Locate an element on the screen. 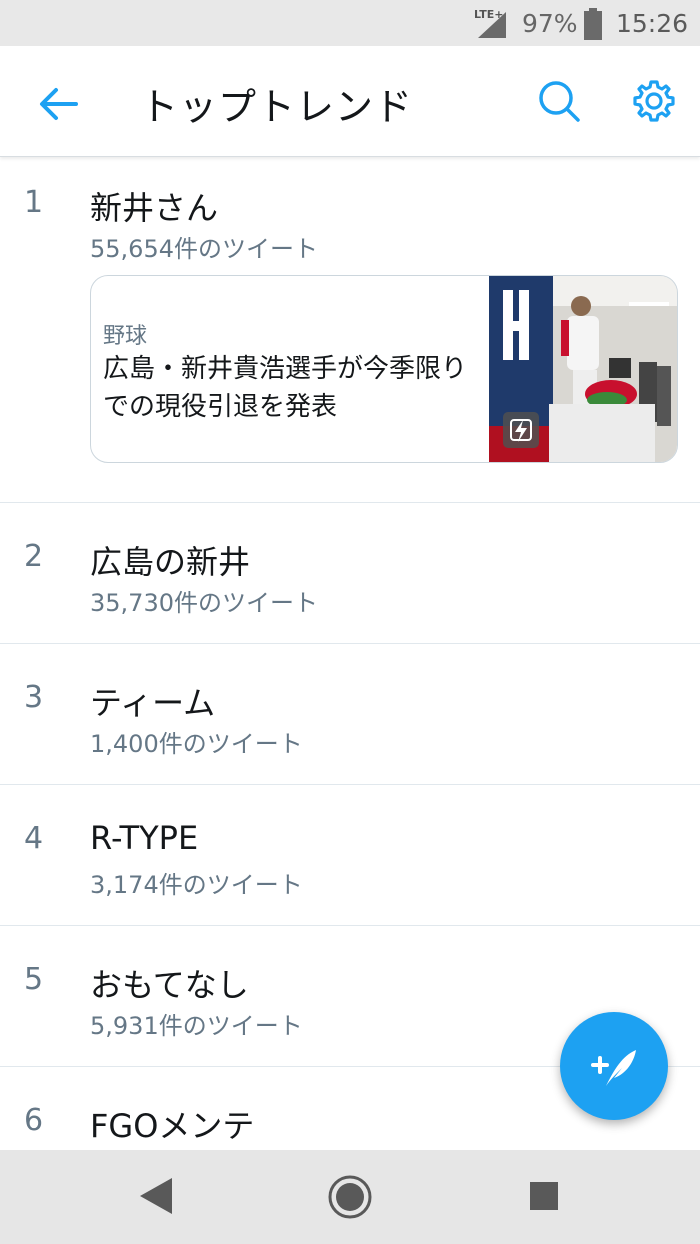 The image size is (700, 1244). search-icon is located at coordinates (559, 101).